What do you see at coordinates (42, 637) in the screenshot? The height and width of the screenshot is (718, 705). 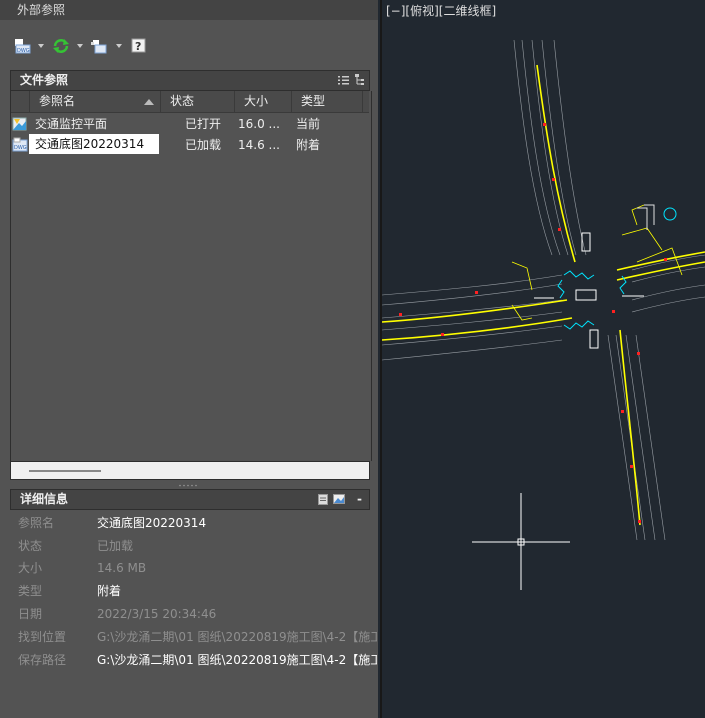 I see `detail-key: 找到位置` at bounding box center [42, 637].